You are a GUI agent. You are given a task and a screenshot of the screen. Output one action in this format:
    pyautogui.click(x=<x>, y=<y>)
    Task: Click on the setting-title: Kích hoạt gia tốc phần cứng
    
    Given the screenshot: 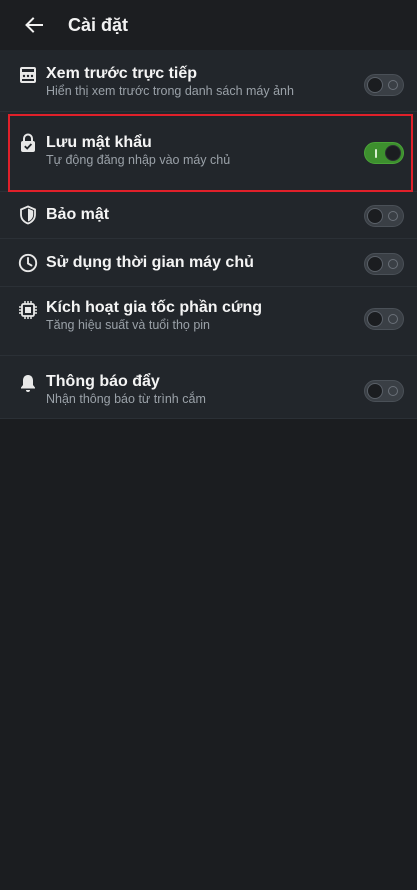 What is the action you would take?
    pyautogui.click(x=154, y=307)
    